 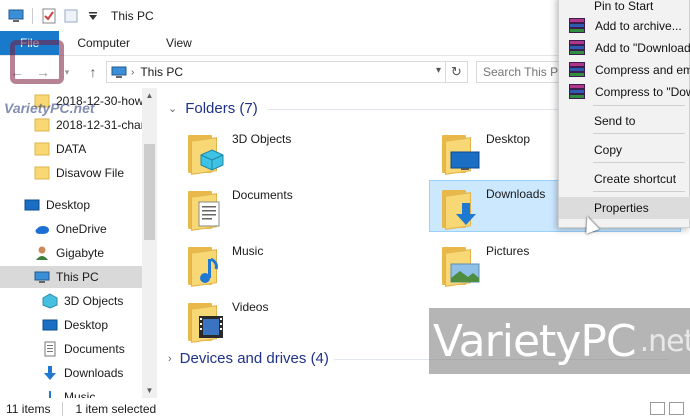 I want to click on item-count: 11 items, so click(x=28, y=409).